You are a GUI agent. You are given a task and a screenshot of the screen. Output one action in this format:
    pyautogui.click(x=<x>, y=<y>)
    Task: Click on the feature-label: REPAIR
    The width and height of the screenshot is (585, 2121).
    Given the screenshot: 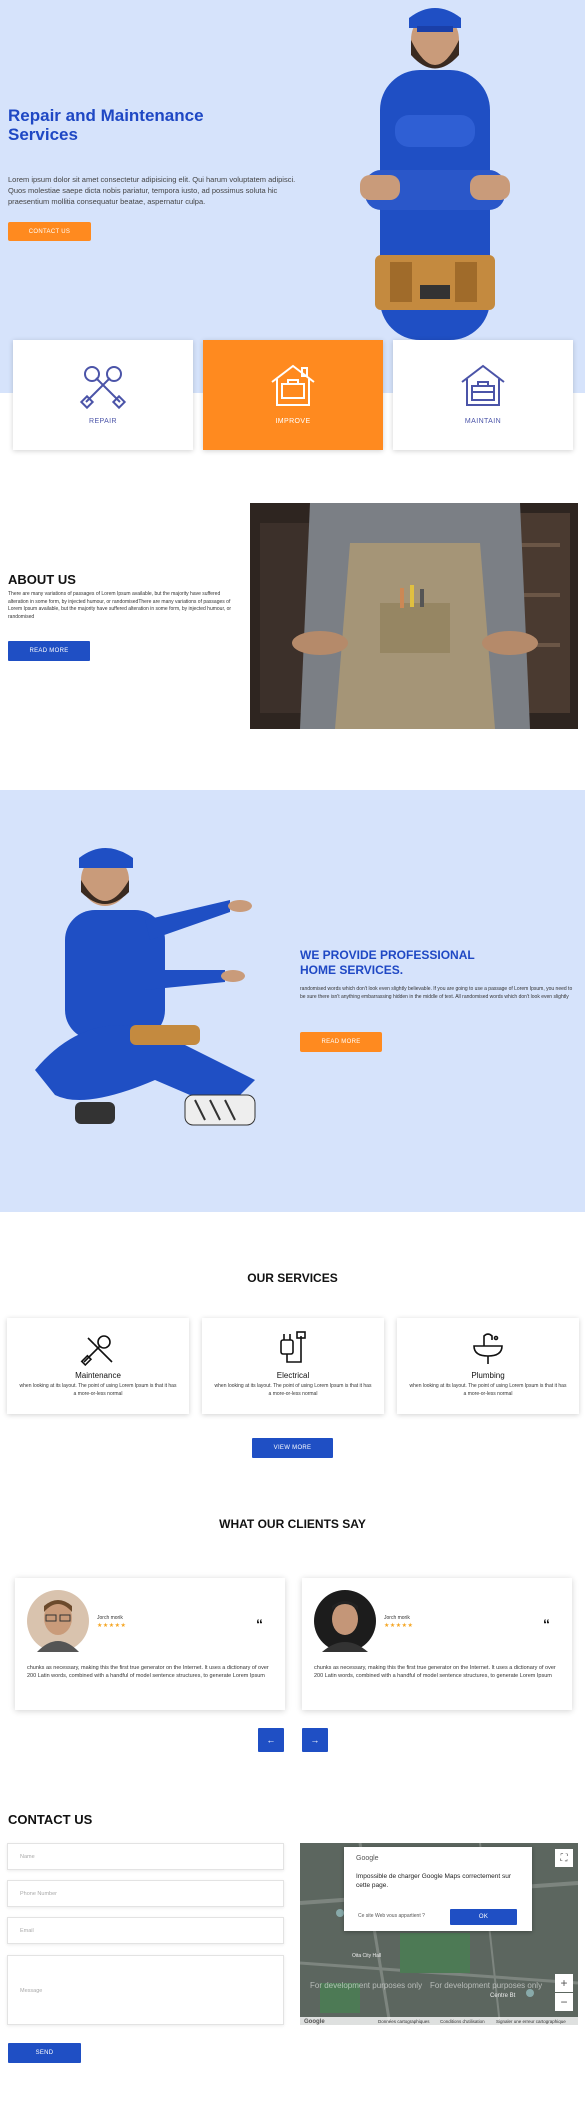 What is the action you would take?
    pyautogui.click(x=103, y=421)
    